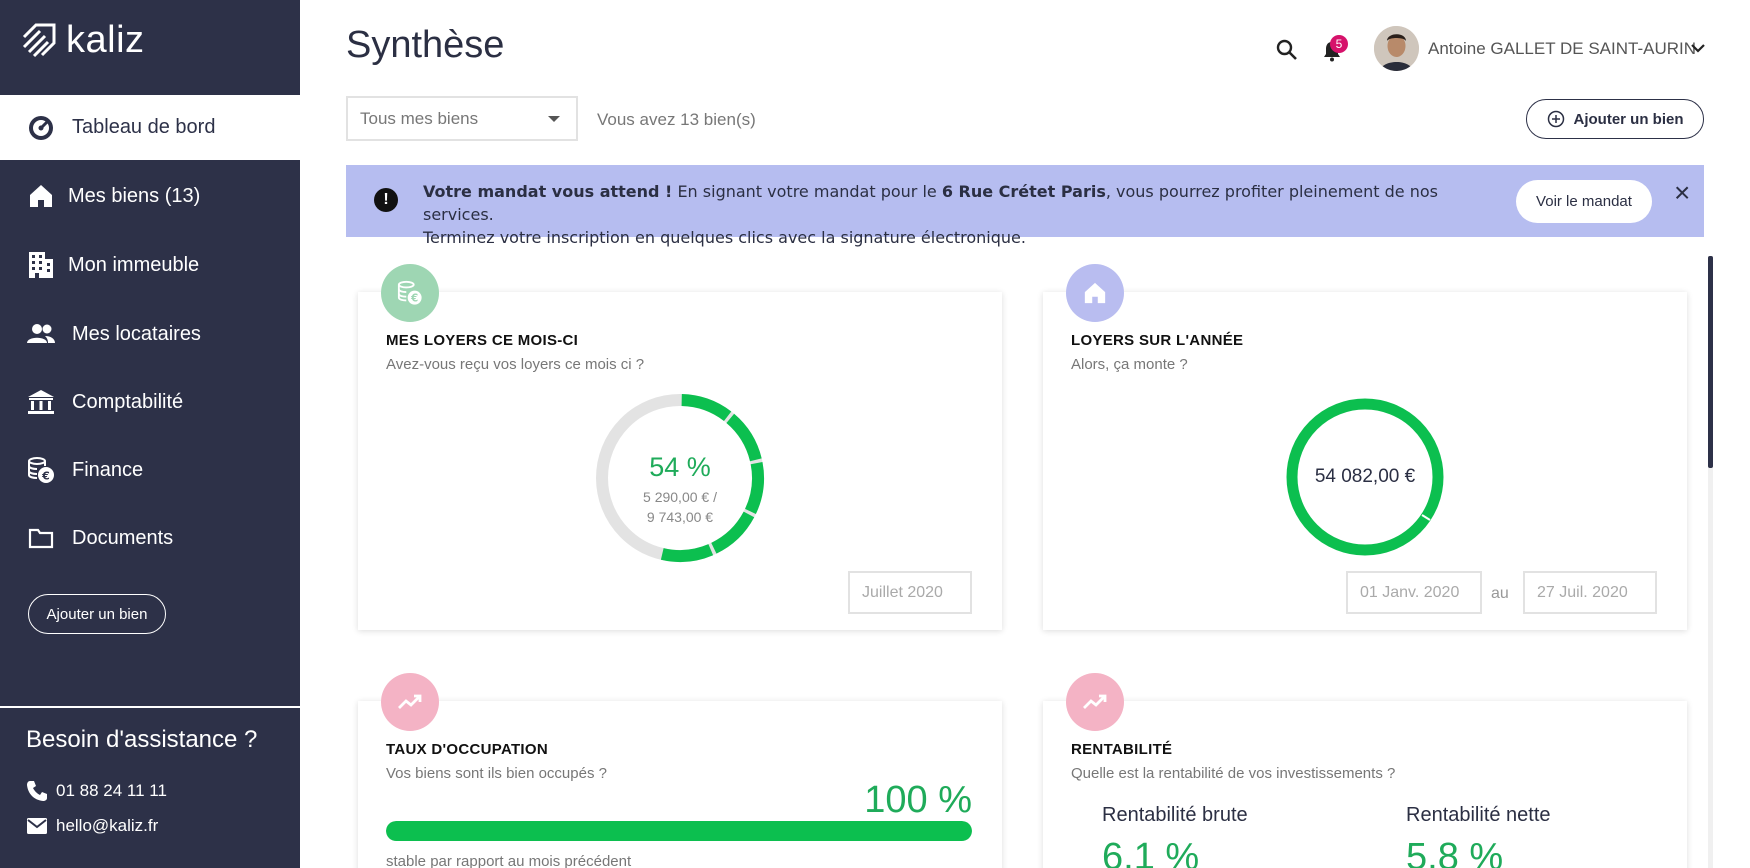 This screenshot has height=868, width=1750. Describe the element at coordinates (1584, 201) in the screenshot. I see `view-mandate-button: Voir le mandat` at that location.